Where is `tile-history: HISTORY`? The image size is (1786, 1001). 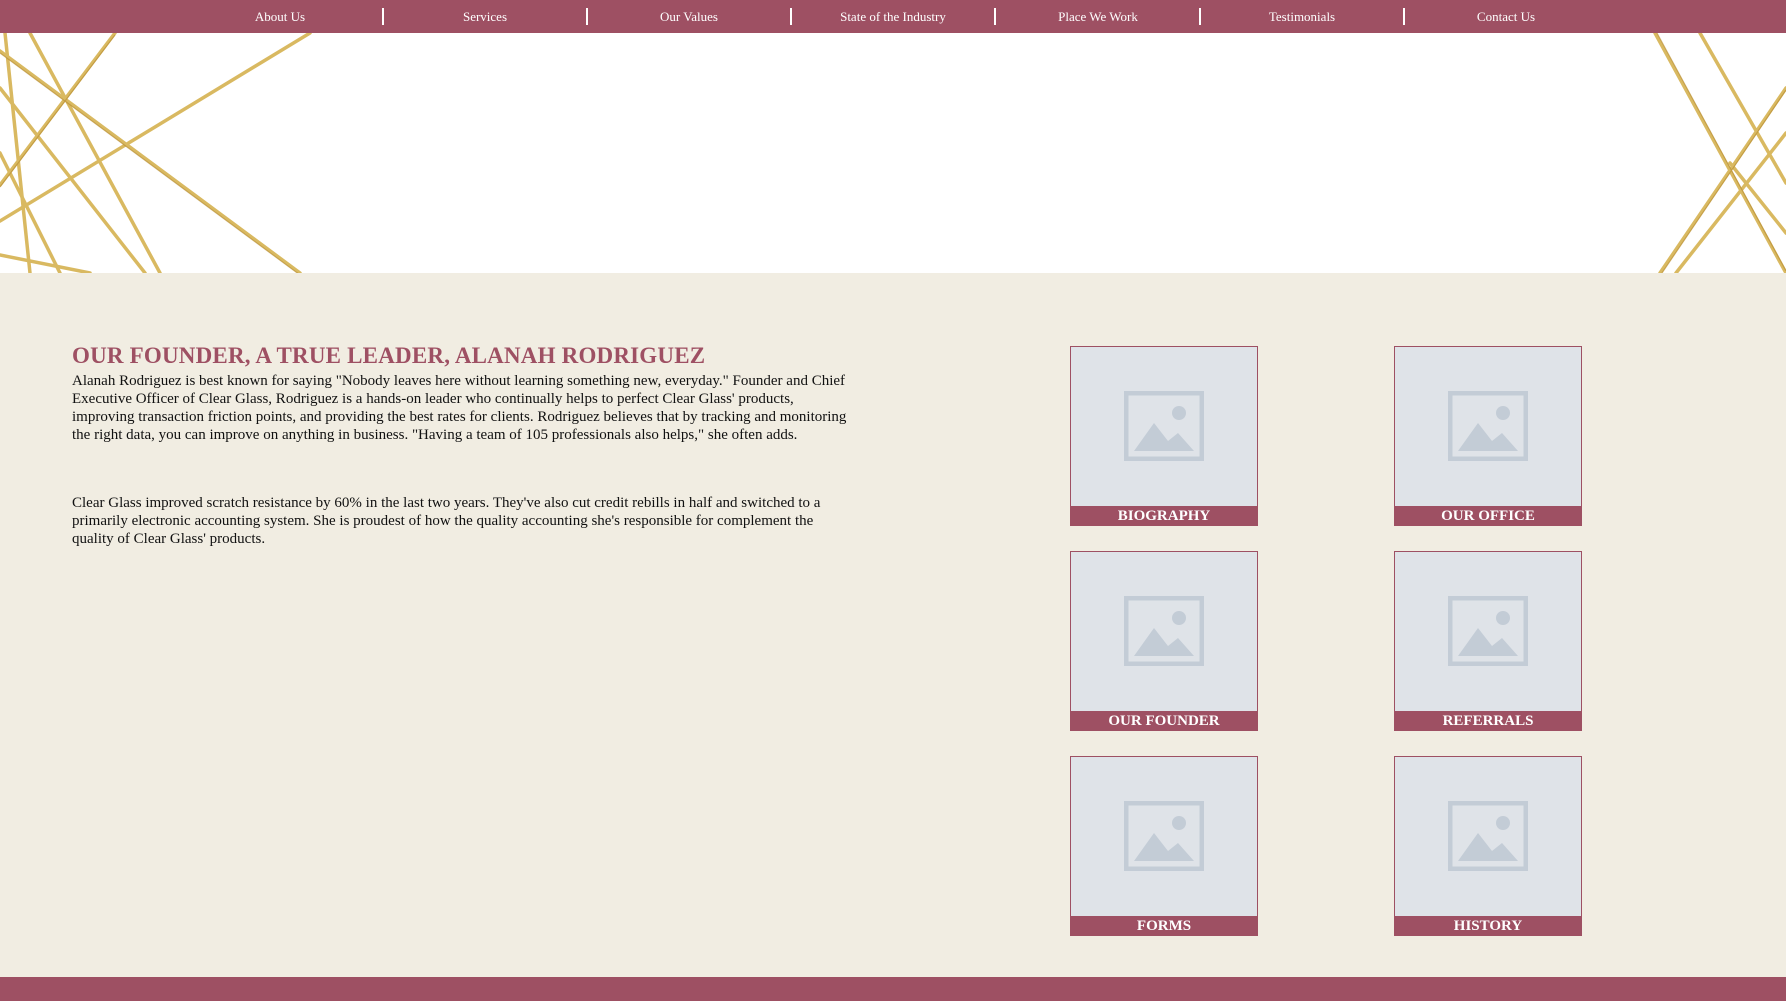 tile-history: HISTORY is located at coordinates (1488, 846).